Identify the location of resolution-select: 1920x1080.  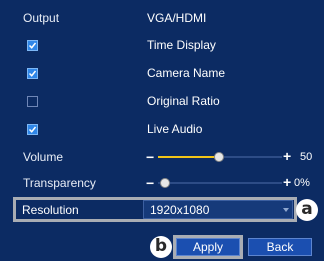
(218, 209).